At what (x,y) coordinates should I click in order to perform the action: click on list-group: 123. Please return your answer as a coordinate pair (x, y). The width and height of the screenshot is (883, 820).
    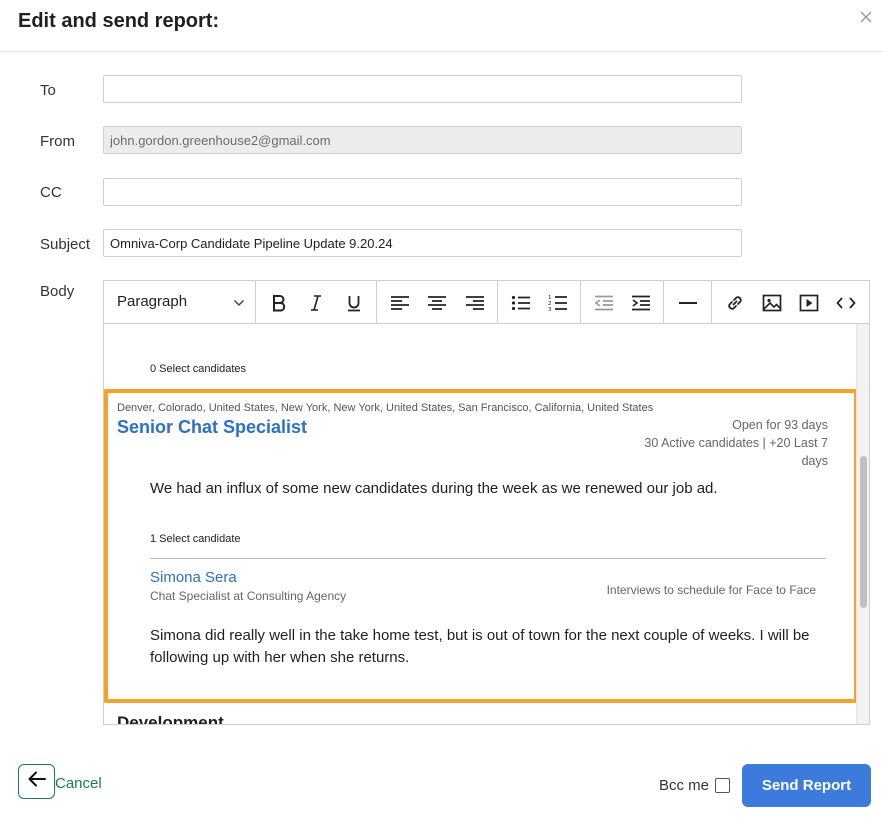
    Looking at the image, I should click on (539, 302).